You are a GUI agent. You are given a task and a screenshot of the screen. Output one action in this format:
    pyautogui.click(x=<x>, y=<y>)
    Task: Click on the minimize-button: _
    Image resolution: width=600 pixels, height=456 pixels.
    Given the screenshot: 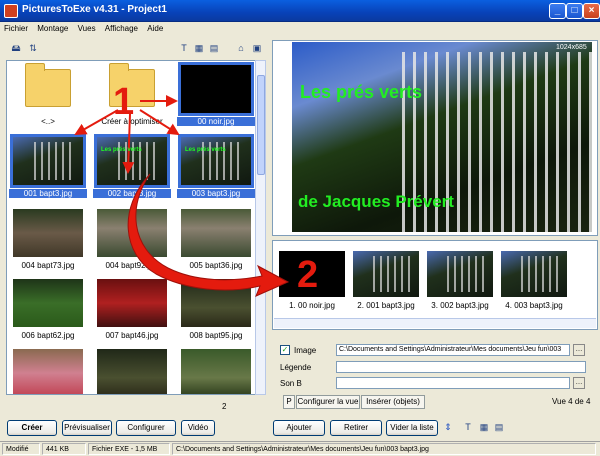 What is the action you would take?
    pyautogui.click(x=557, y=11)
    